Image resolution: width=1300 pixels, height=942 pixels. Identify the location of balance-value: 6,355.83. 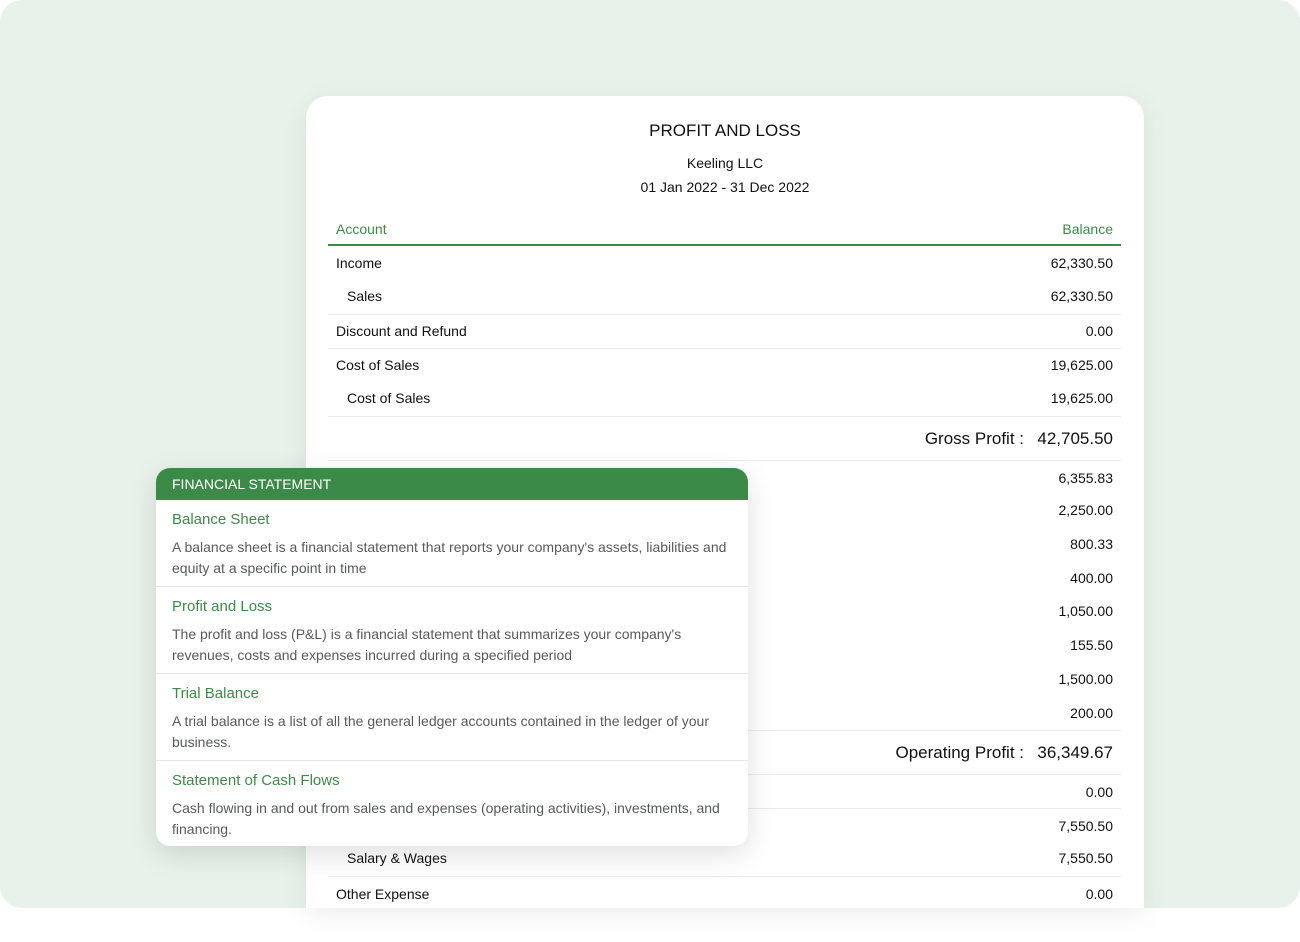
(1086, 478).